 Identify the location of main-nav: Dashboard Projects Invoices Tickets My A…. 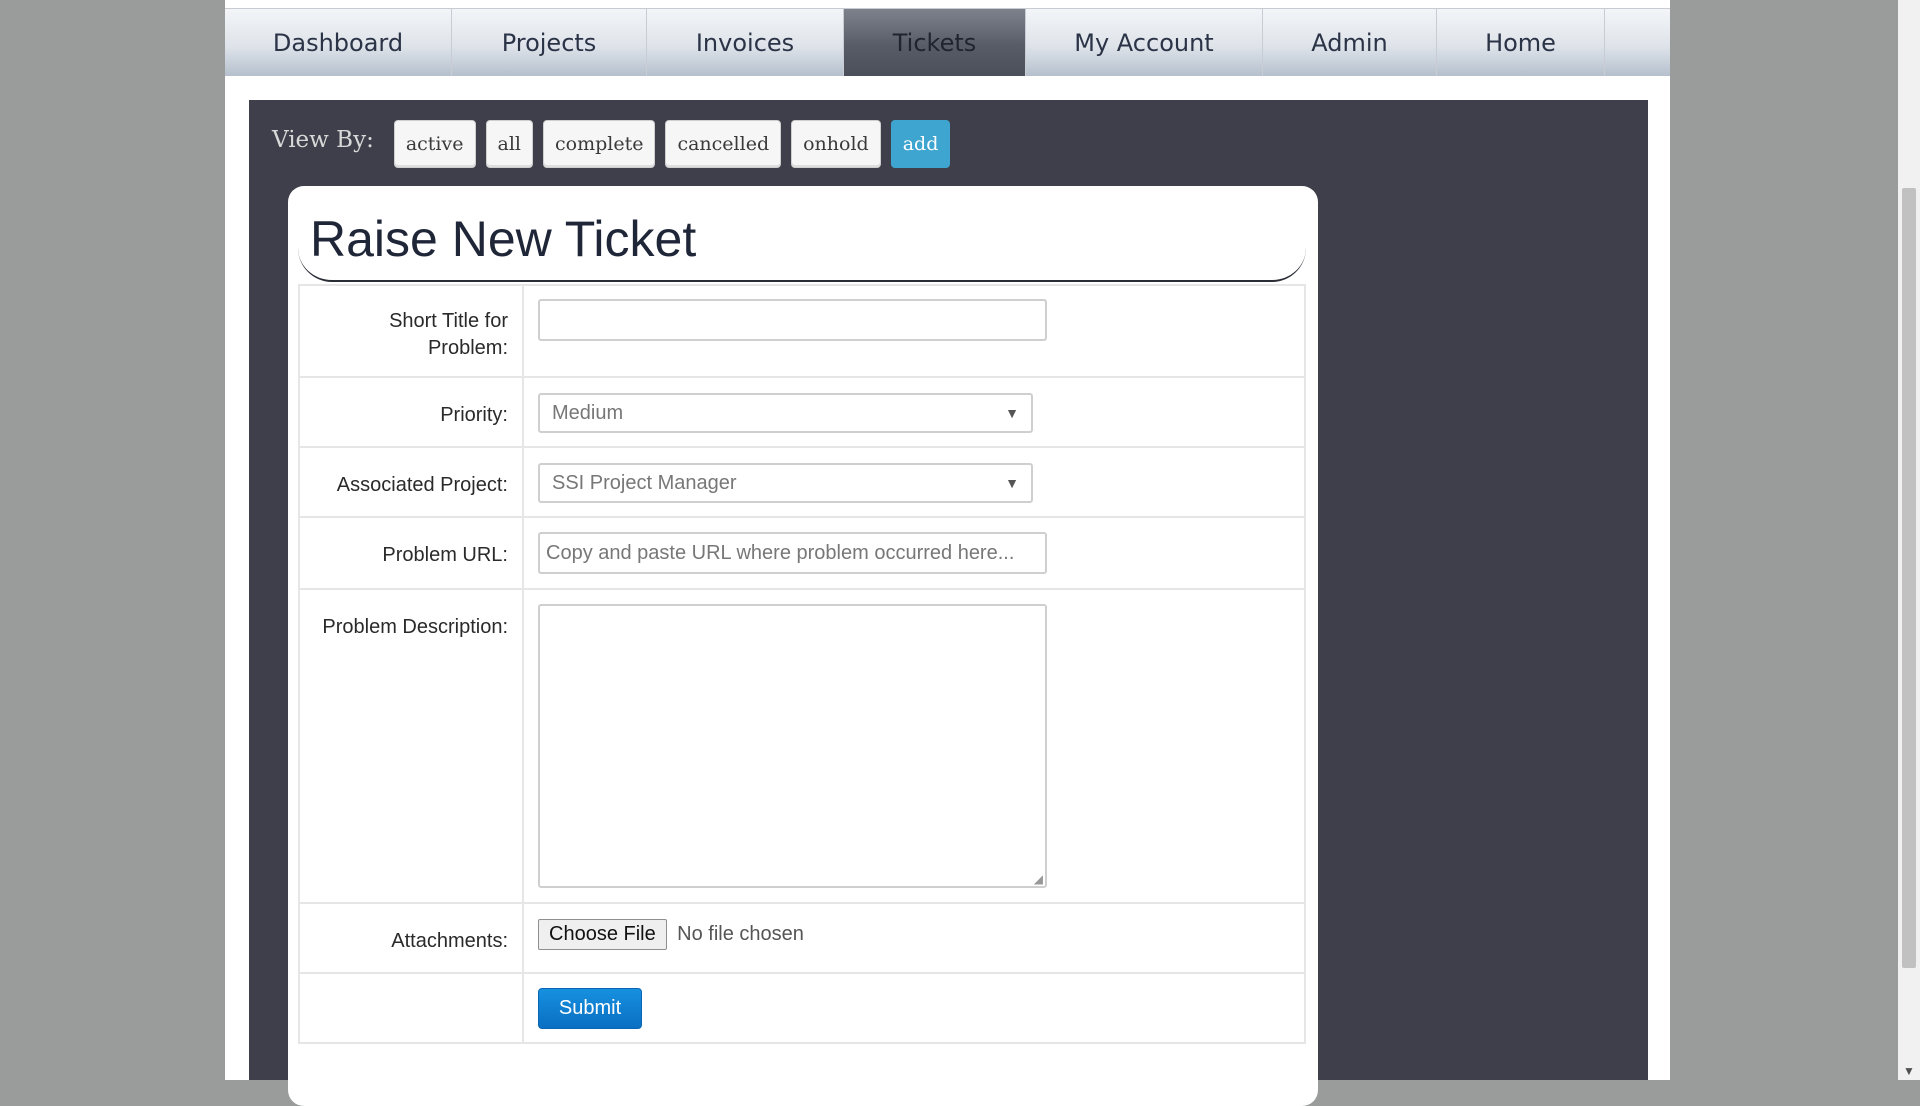
(947, 42).